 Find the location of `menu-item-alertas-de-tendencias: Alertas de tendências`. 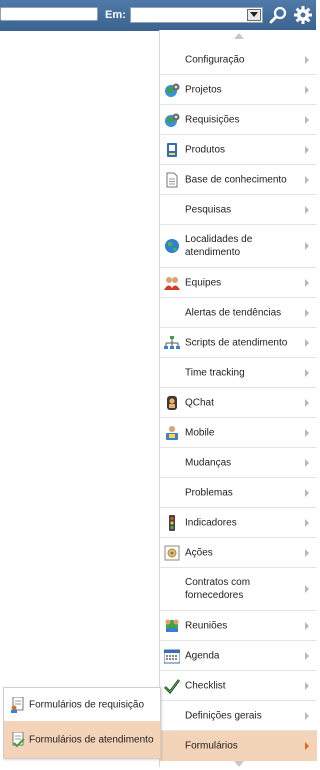

menu-item-alertas-de-tendencias: Alertas de tendências is located at coordinates (238, 313).